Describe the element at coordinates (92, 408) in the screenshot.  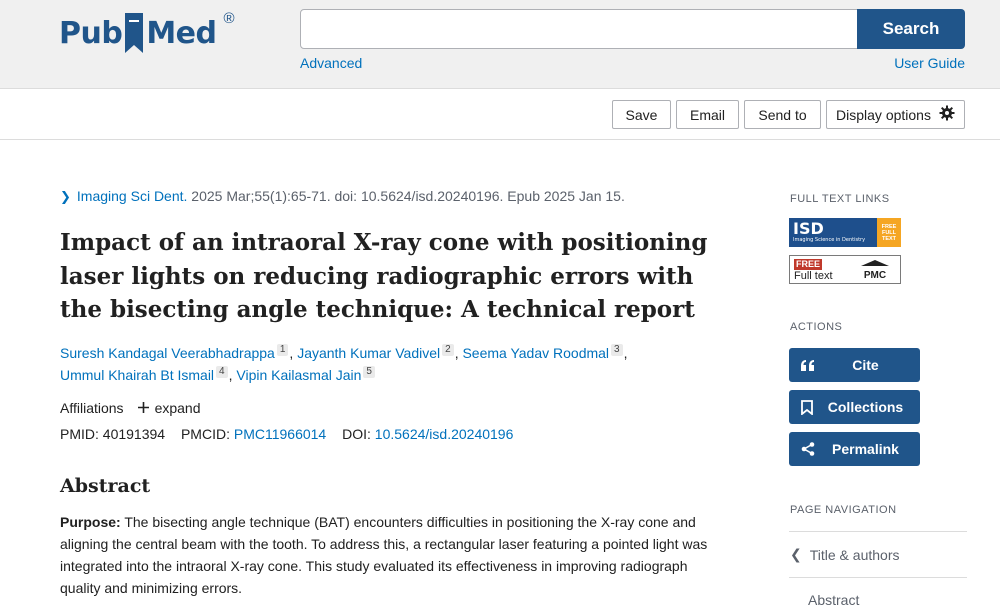
I see `affiliations-label: Affiliations` at that location.